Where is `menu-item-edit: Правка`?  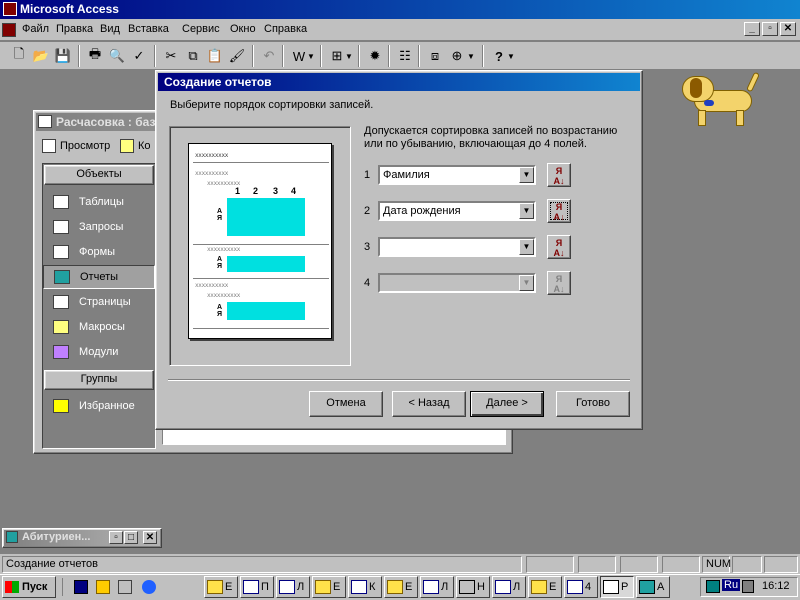 menu-item-edit: Правка is located at coordinates (74, 29).